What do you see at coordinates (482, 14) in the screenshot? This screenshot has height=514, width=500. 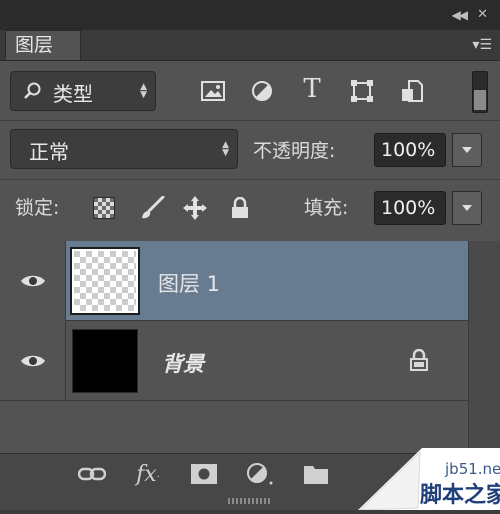 I see `close-icon: ✕` at bounding box center [482, 14].